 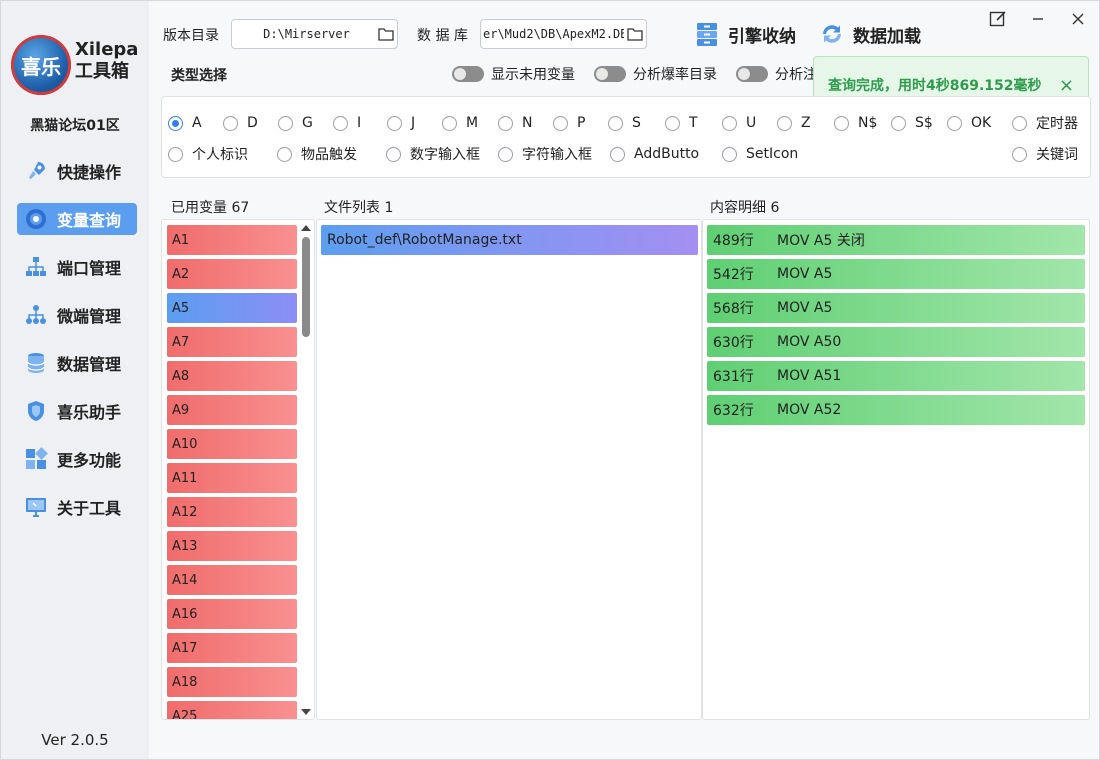 I want to click on type-radio-number-input: 数字输入框, so click(x=433, y=154).